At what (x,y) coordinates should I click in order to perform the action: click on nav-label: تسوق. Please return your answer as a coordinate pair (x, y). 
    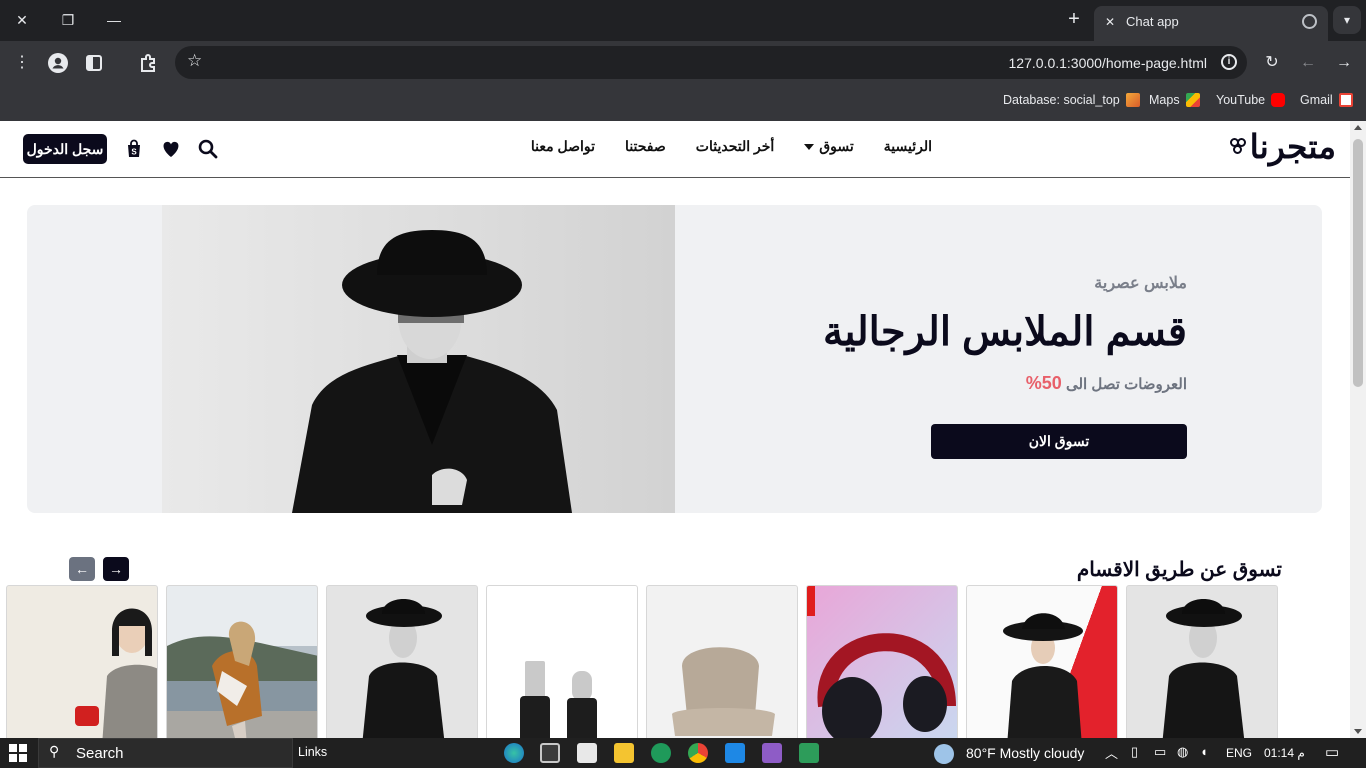
    Looking at the image, I should click on (836, 146).